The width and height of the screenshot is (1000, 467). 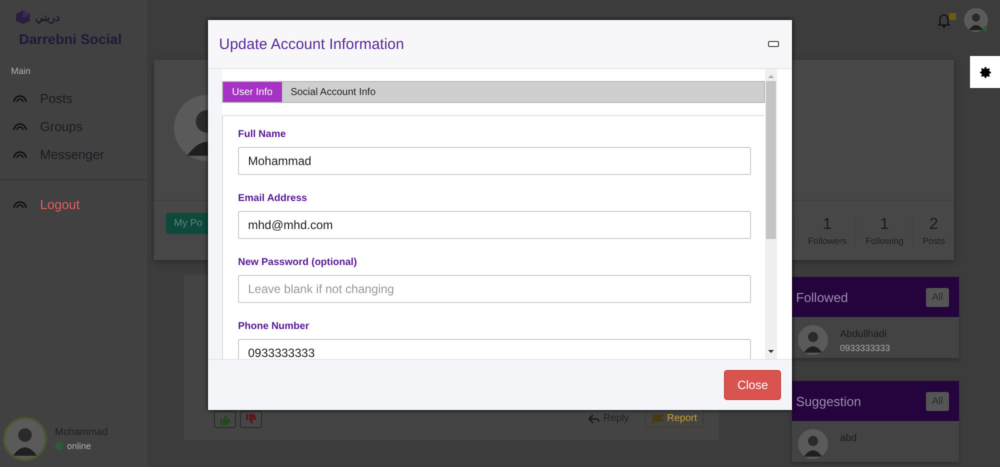 What do you see at coordinates (21, 70) in the screenshot?
I see `section-label: Main` at bounding box center [21, 70].